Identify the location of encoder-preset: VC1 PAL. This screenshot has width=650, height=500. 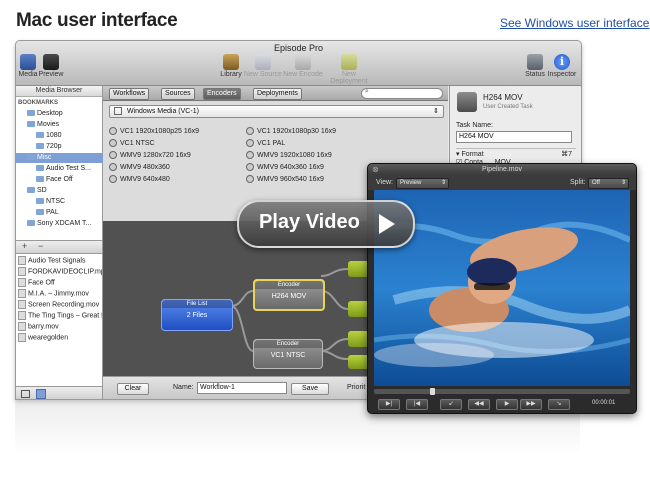
(265, 143).